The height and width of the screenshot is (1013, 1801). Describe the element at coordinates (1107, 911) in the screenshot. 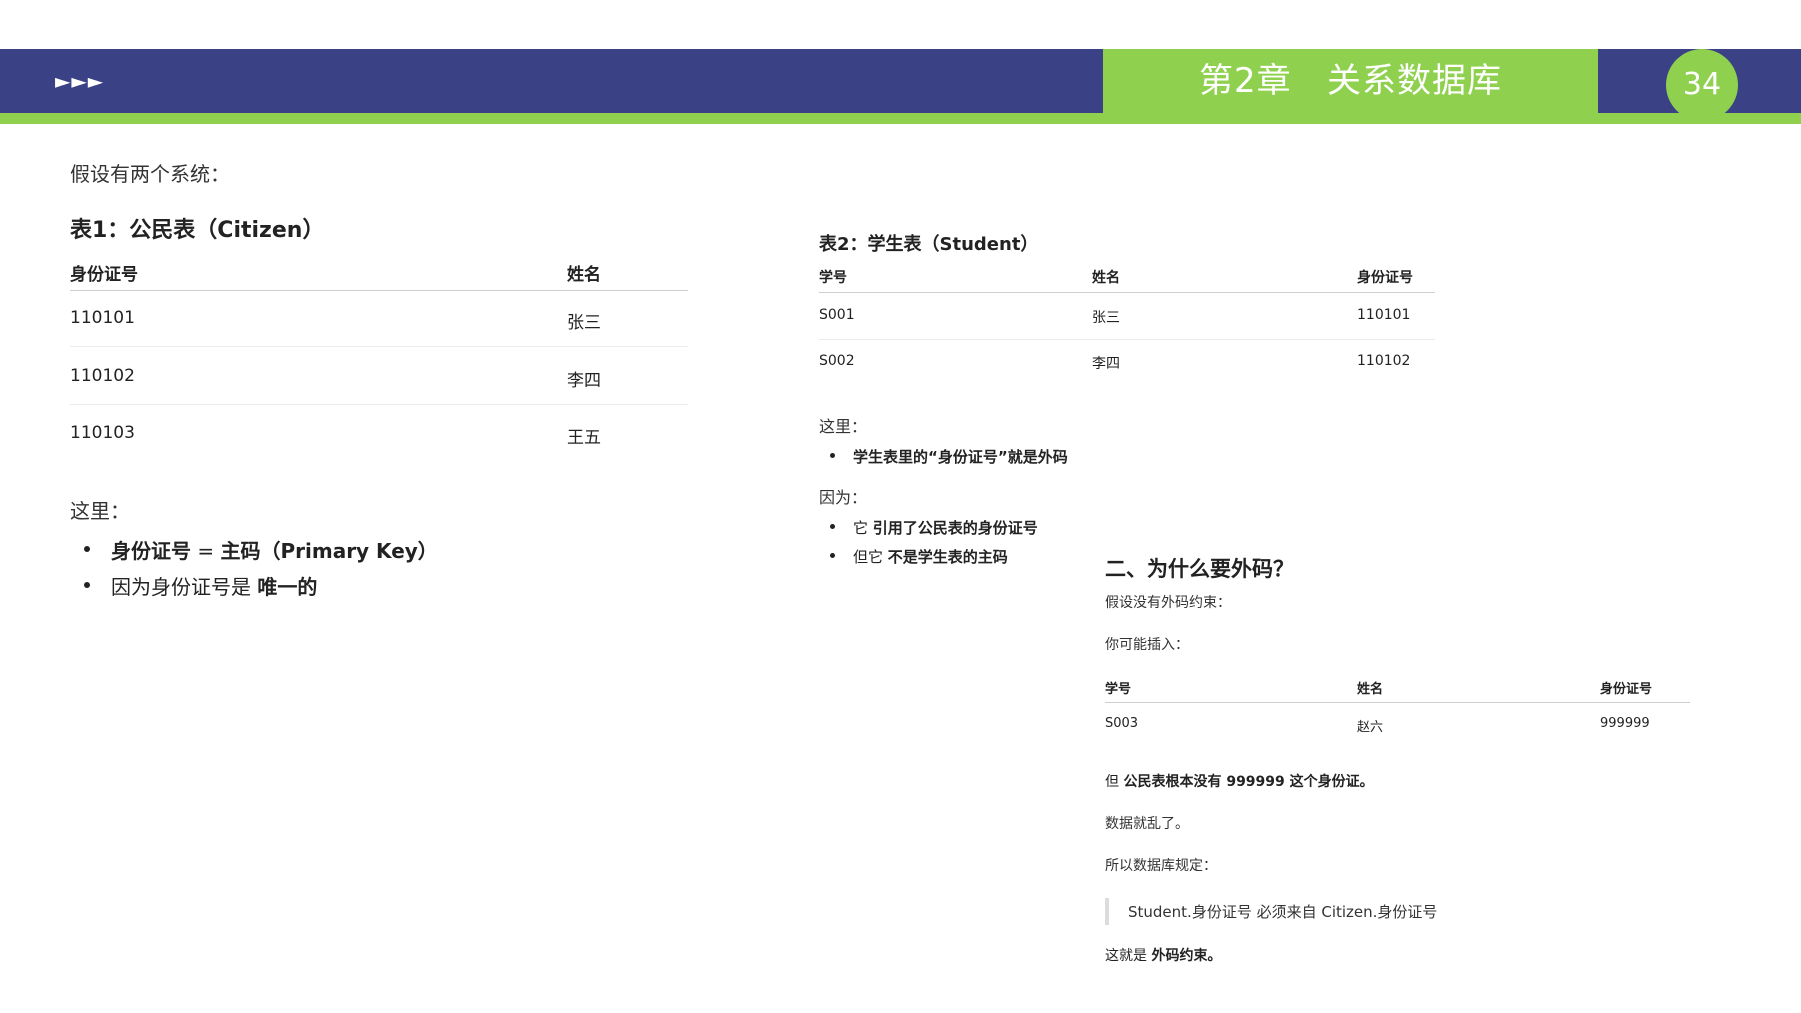

I see `quote-bar` at that location.